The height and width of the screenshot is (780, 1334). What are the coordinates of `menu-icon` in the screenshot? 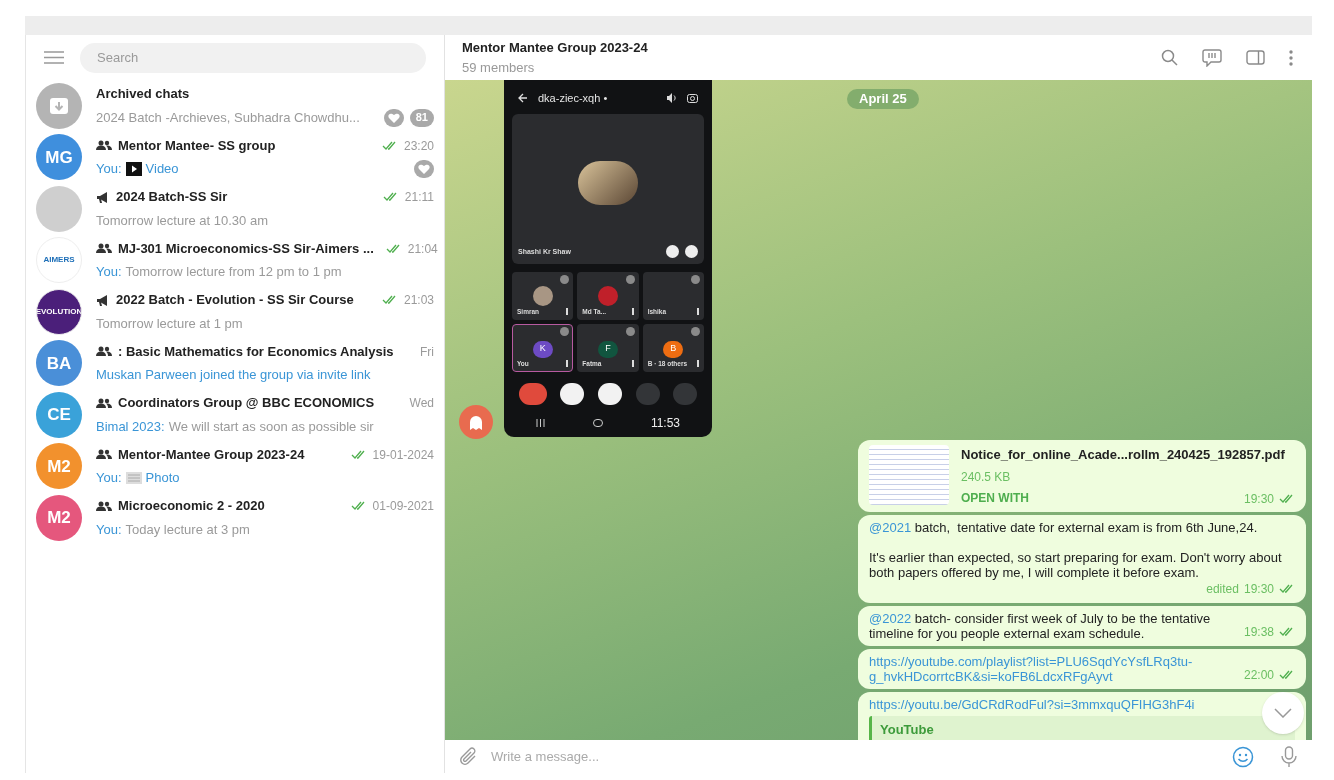 It's located at (54, 57).